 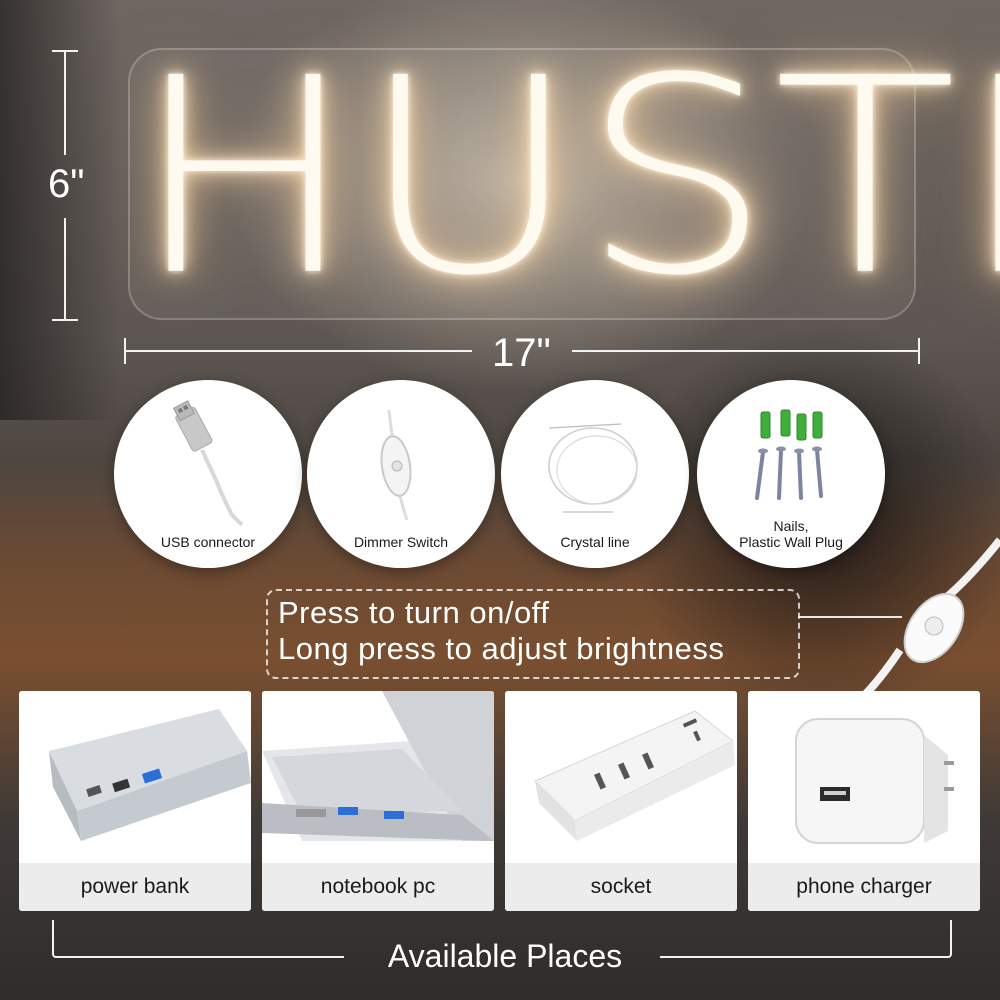 What do you see at coordinates (806, 939) in the screenshot?
I see `places-bracket-right` at bounding box center [806, 939].